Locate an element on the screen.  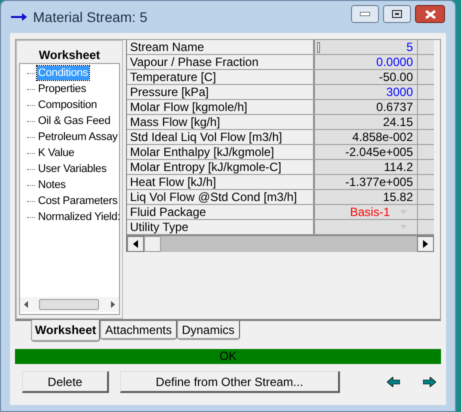
text-cursor is located at coordinates (318, 47).